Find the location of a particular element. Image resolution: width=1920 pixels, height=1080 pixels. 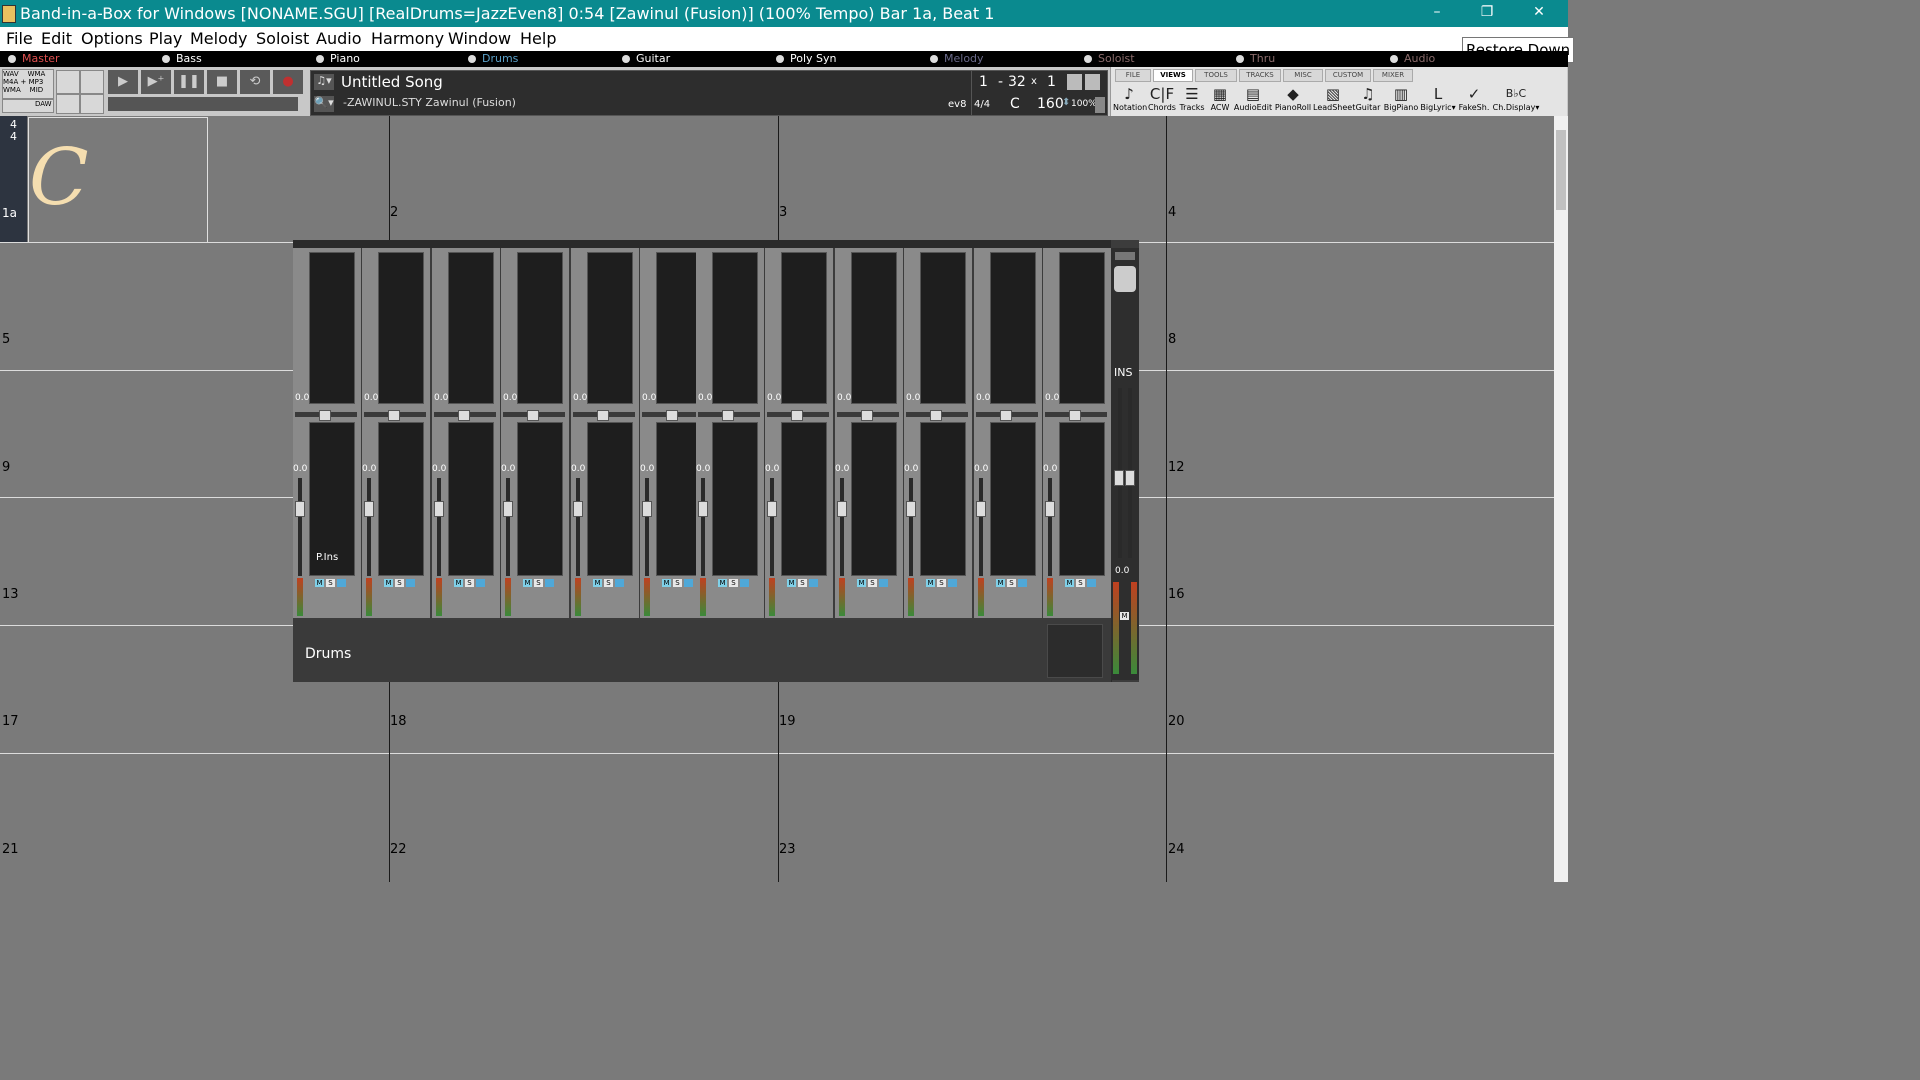

chord-symbol: C is located at coordinates (59, 178).